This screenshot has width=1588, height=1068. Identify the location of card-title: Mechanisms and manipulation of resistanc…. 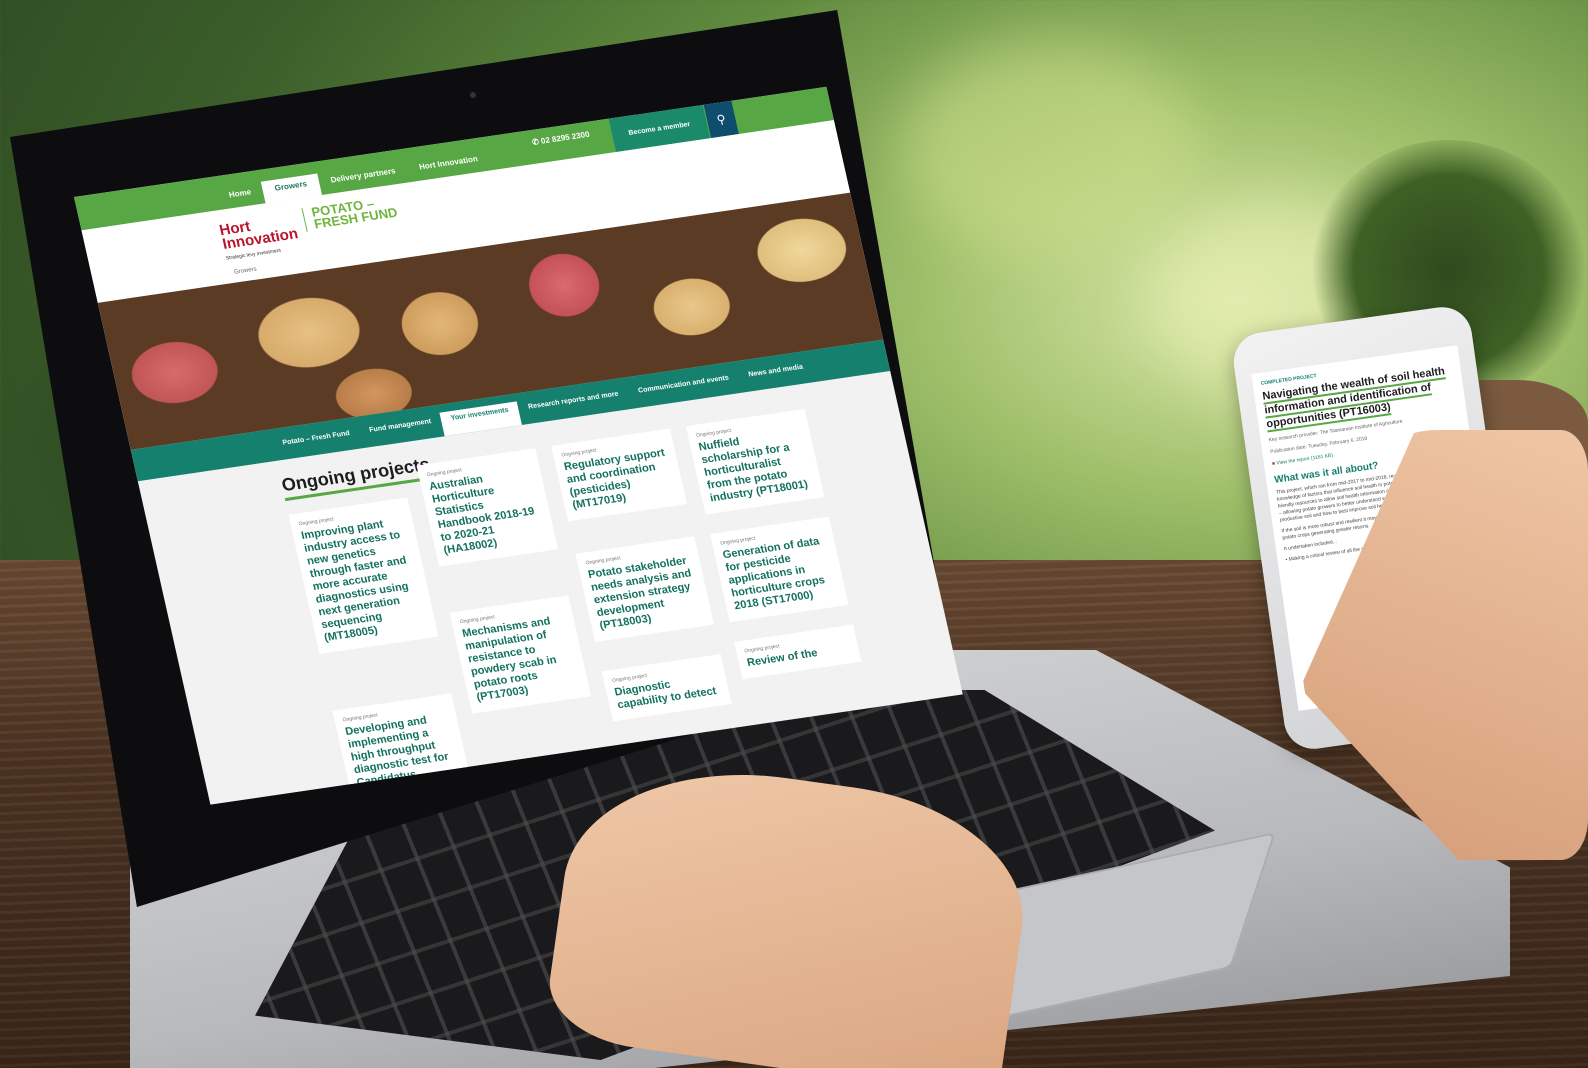
(509, 659).